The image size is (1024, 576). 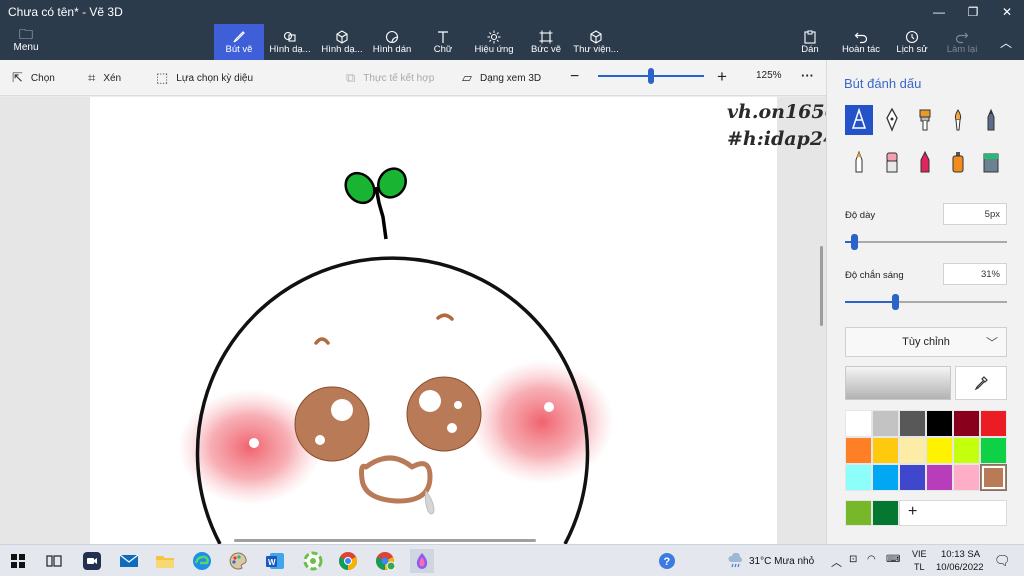 What do you see at coordinates (26, 42) in the screenshot?
I see `menu-button: 🗀 Menu` at bounding box center [26, 42].